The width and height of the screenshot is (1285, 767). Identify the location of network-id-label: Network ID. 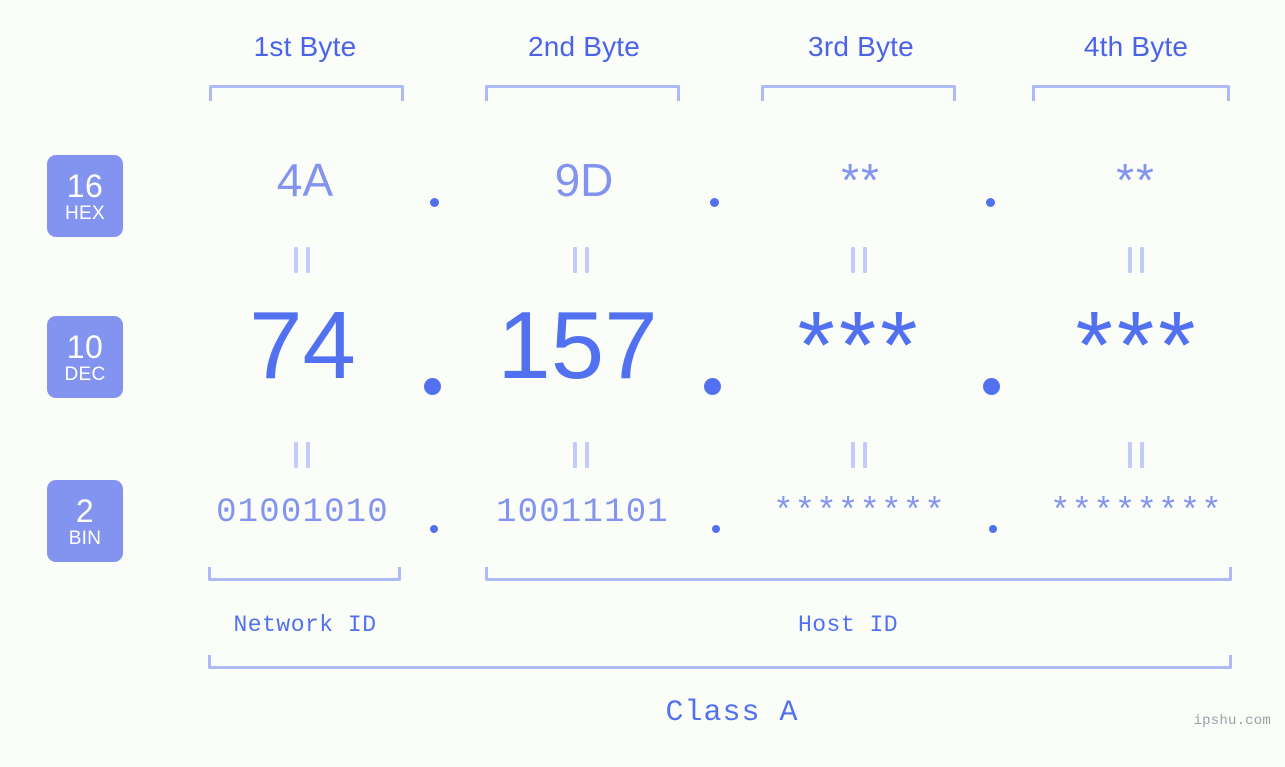
(305, 625).